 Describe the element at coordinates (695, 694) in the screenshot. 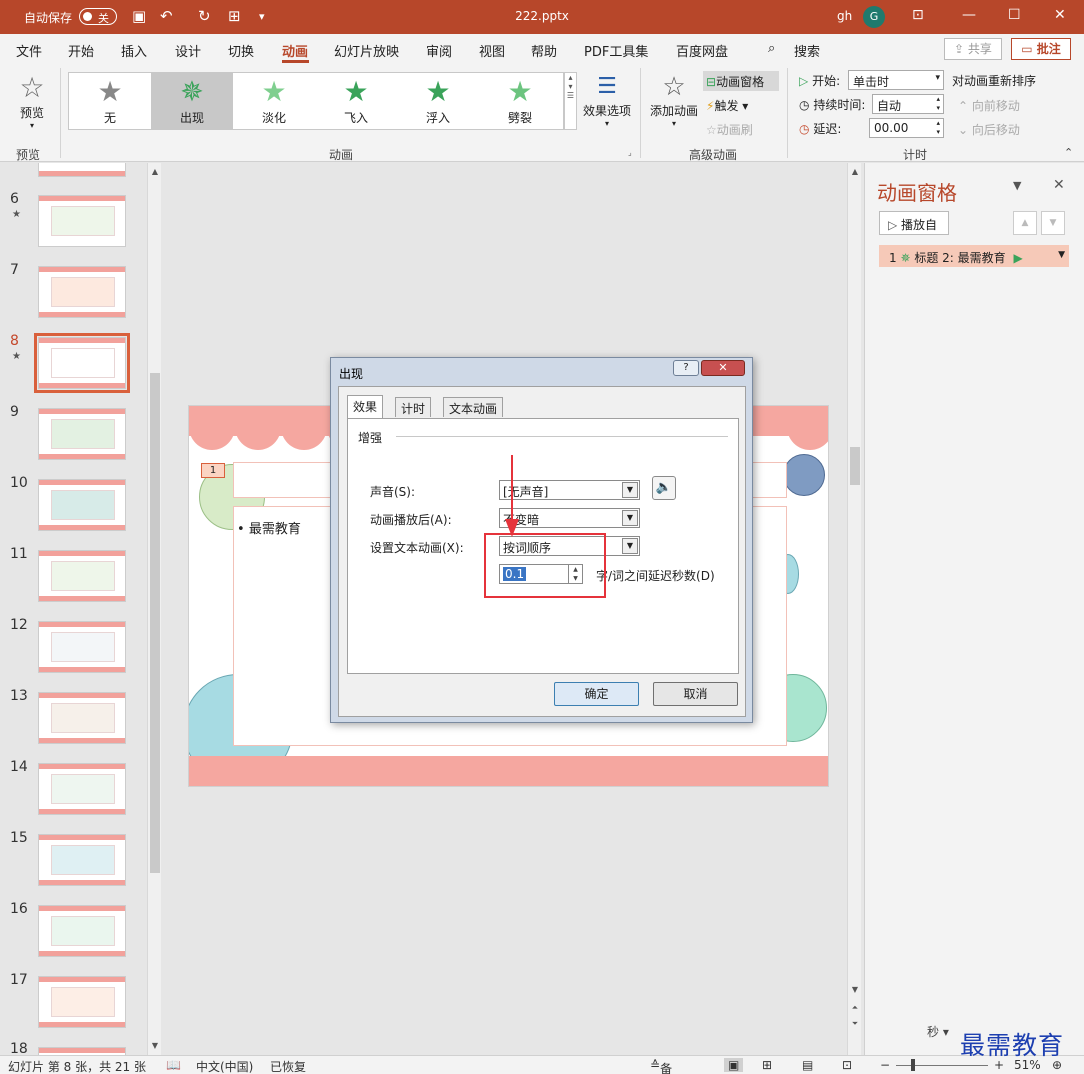

I see `cancel-button: 取消` at that location.